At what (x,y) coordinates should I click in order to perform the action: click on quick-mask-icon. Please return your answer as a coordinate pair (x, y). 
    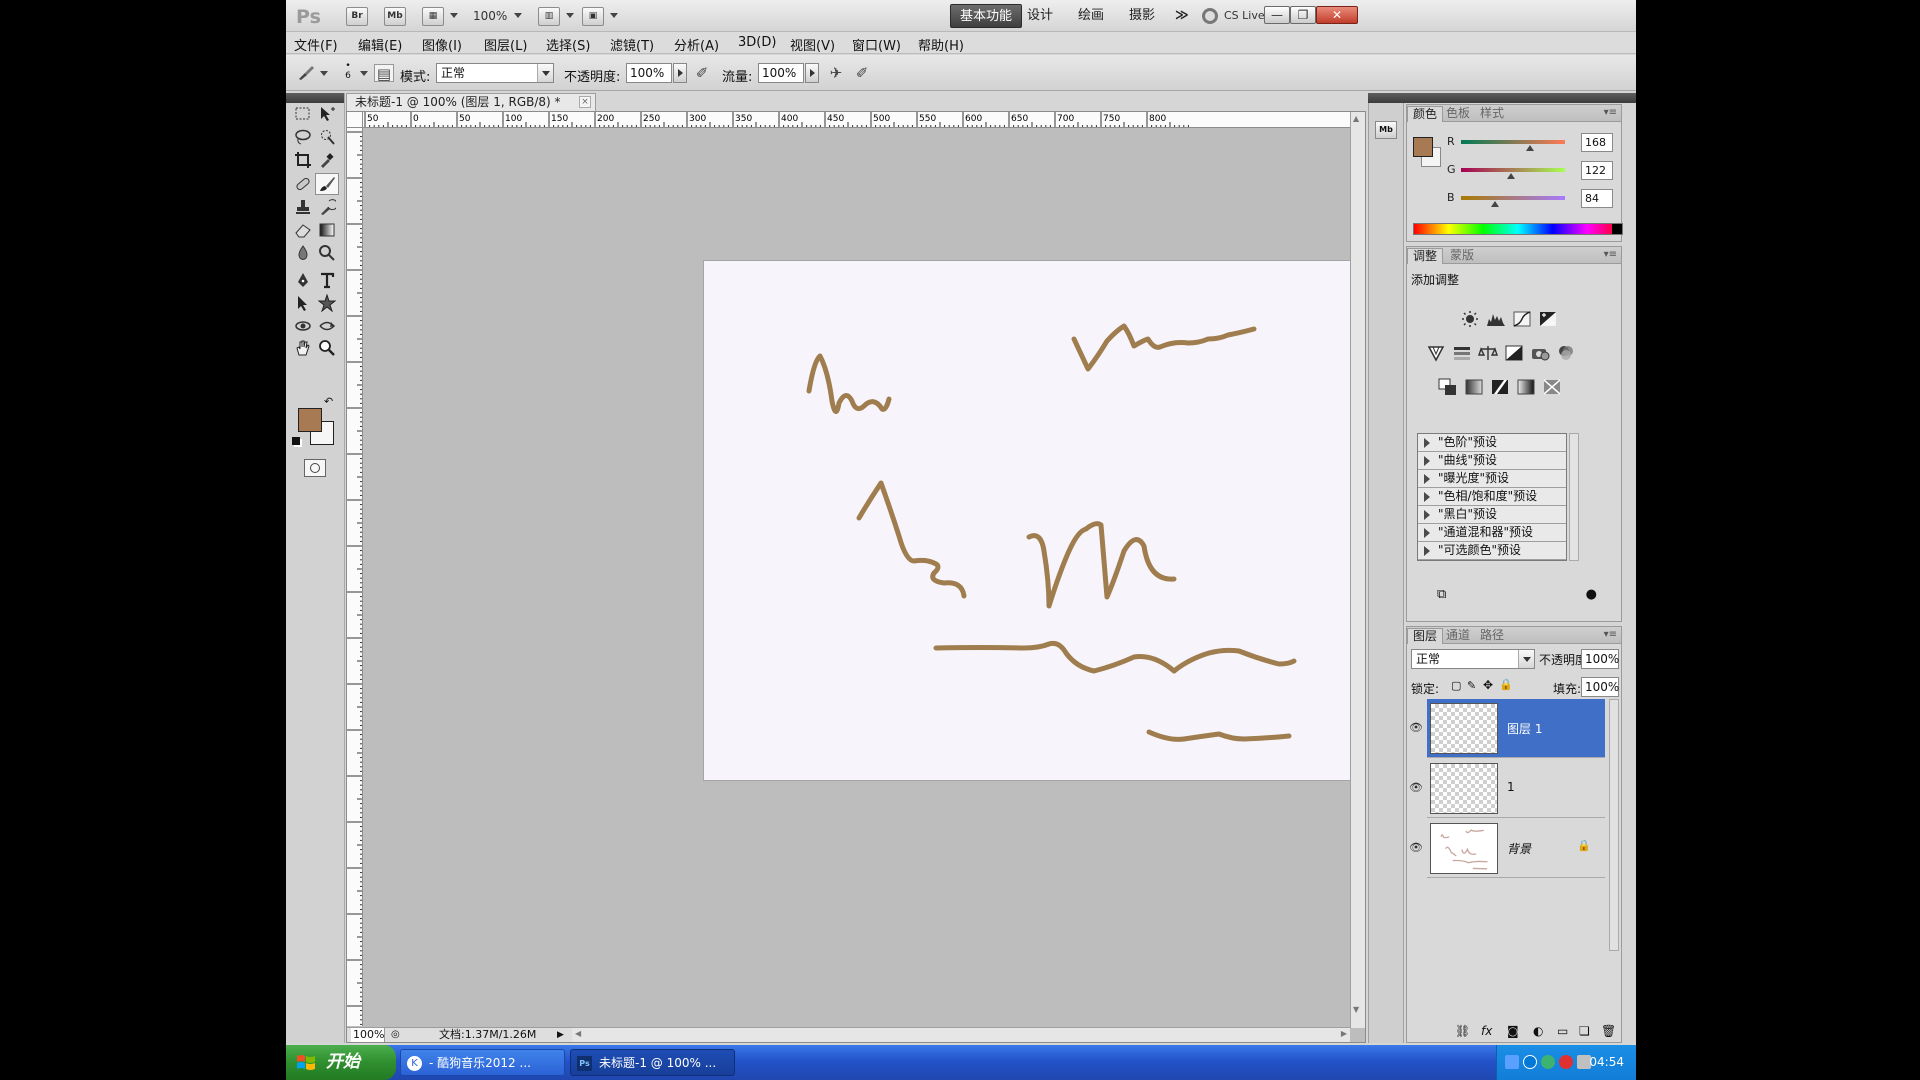
    Looking at the image, I should click on (315, 468).